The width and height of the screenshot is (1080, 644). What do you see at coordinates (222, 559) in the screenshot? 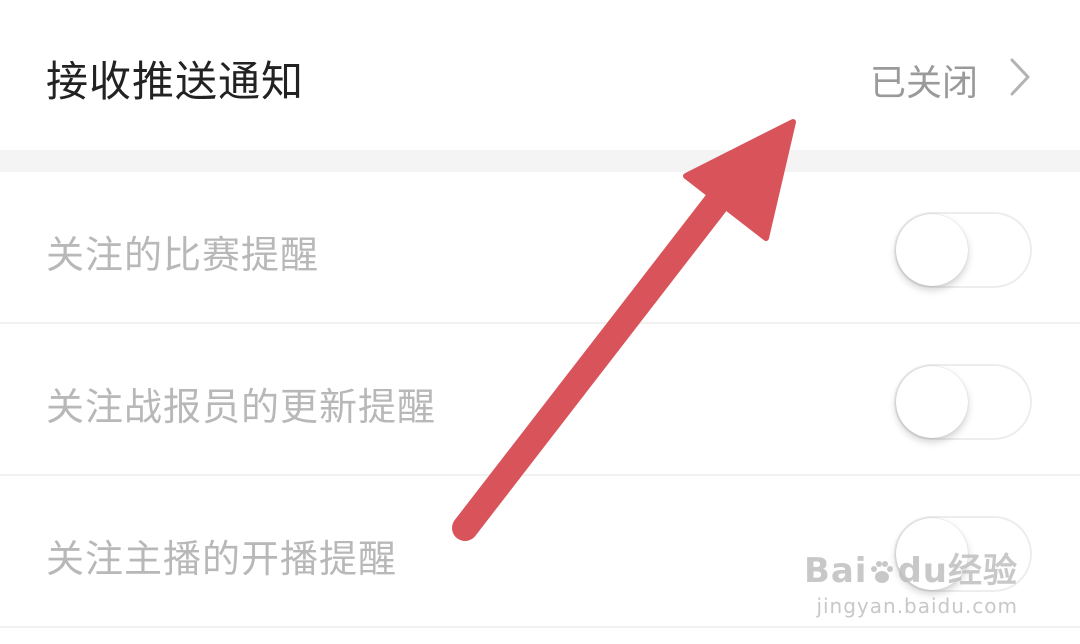
I see `setting-label: 关注主播的开播提醒` at bounding box center [222, 559].